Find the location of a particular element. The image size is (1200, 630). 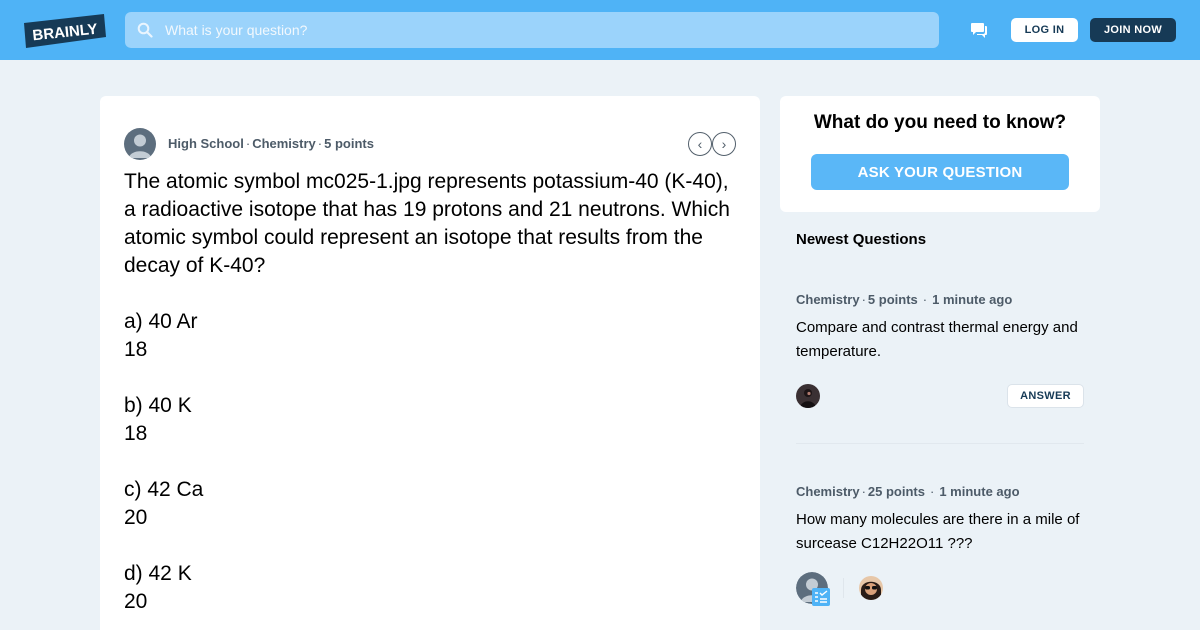

previous-question-button: ‹ is located at coordinates (700, 144).